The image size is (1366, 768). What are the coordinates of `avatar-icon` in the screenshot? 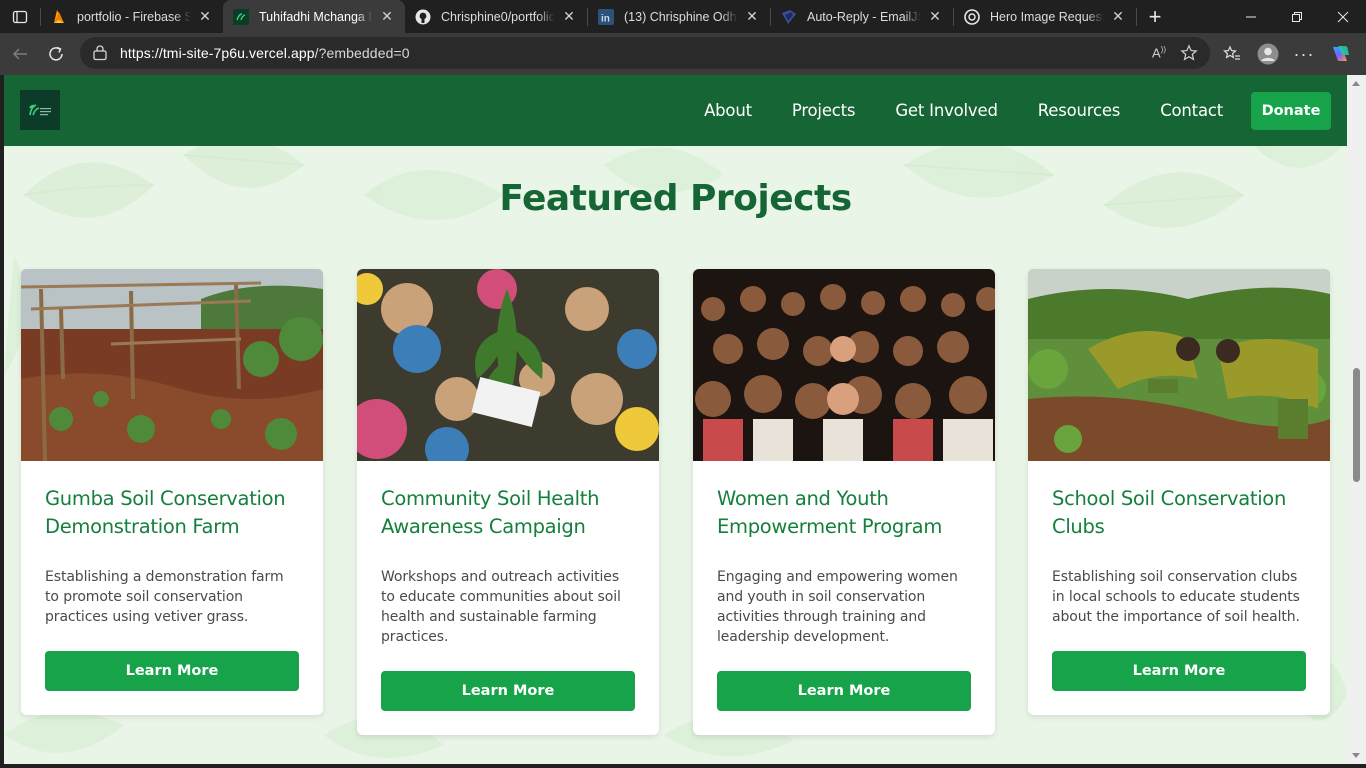 It's located at (1268, 54).